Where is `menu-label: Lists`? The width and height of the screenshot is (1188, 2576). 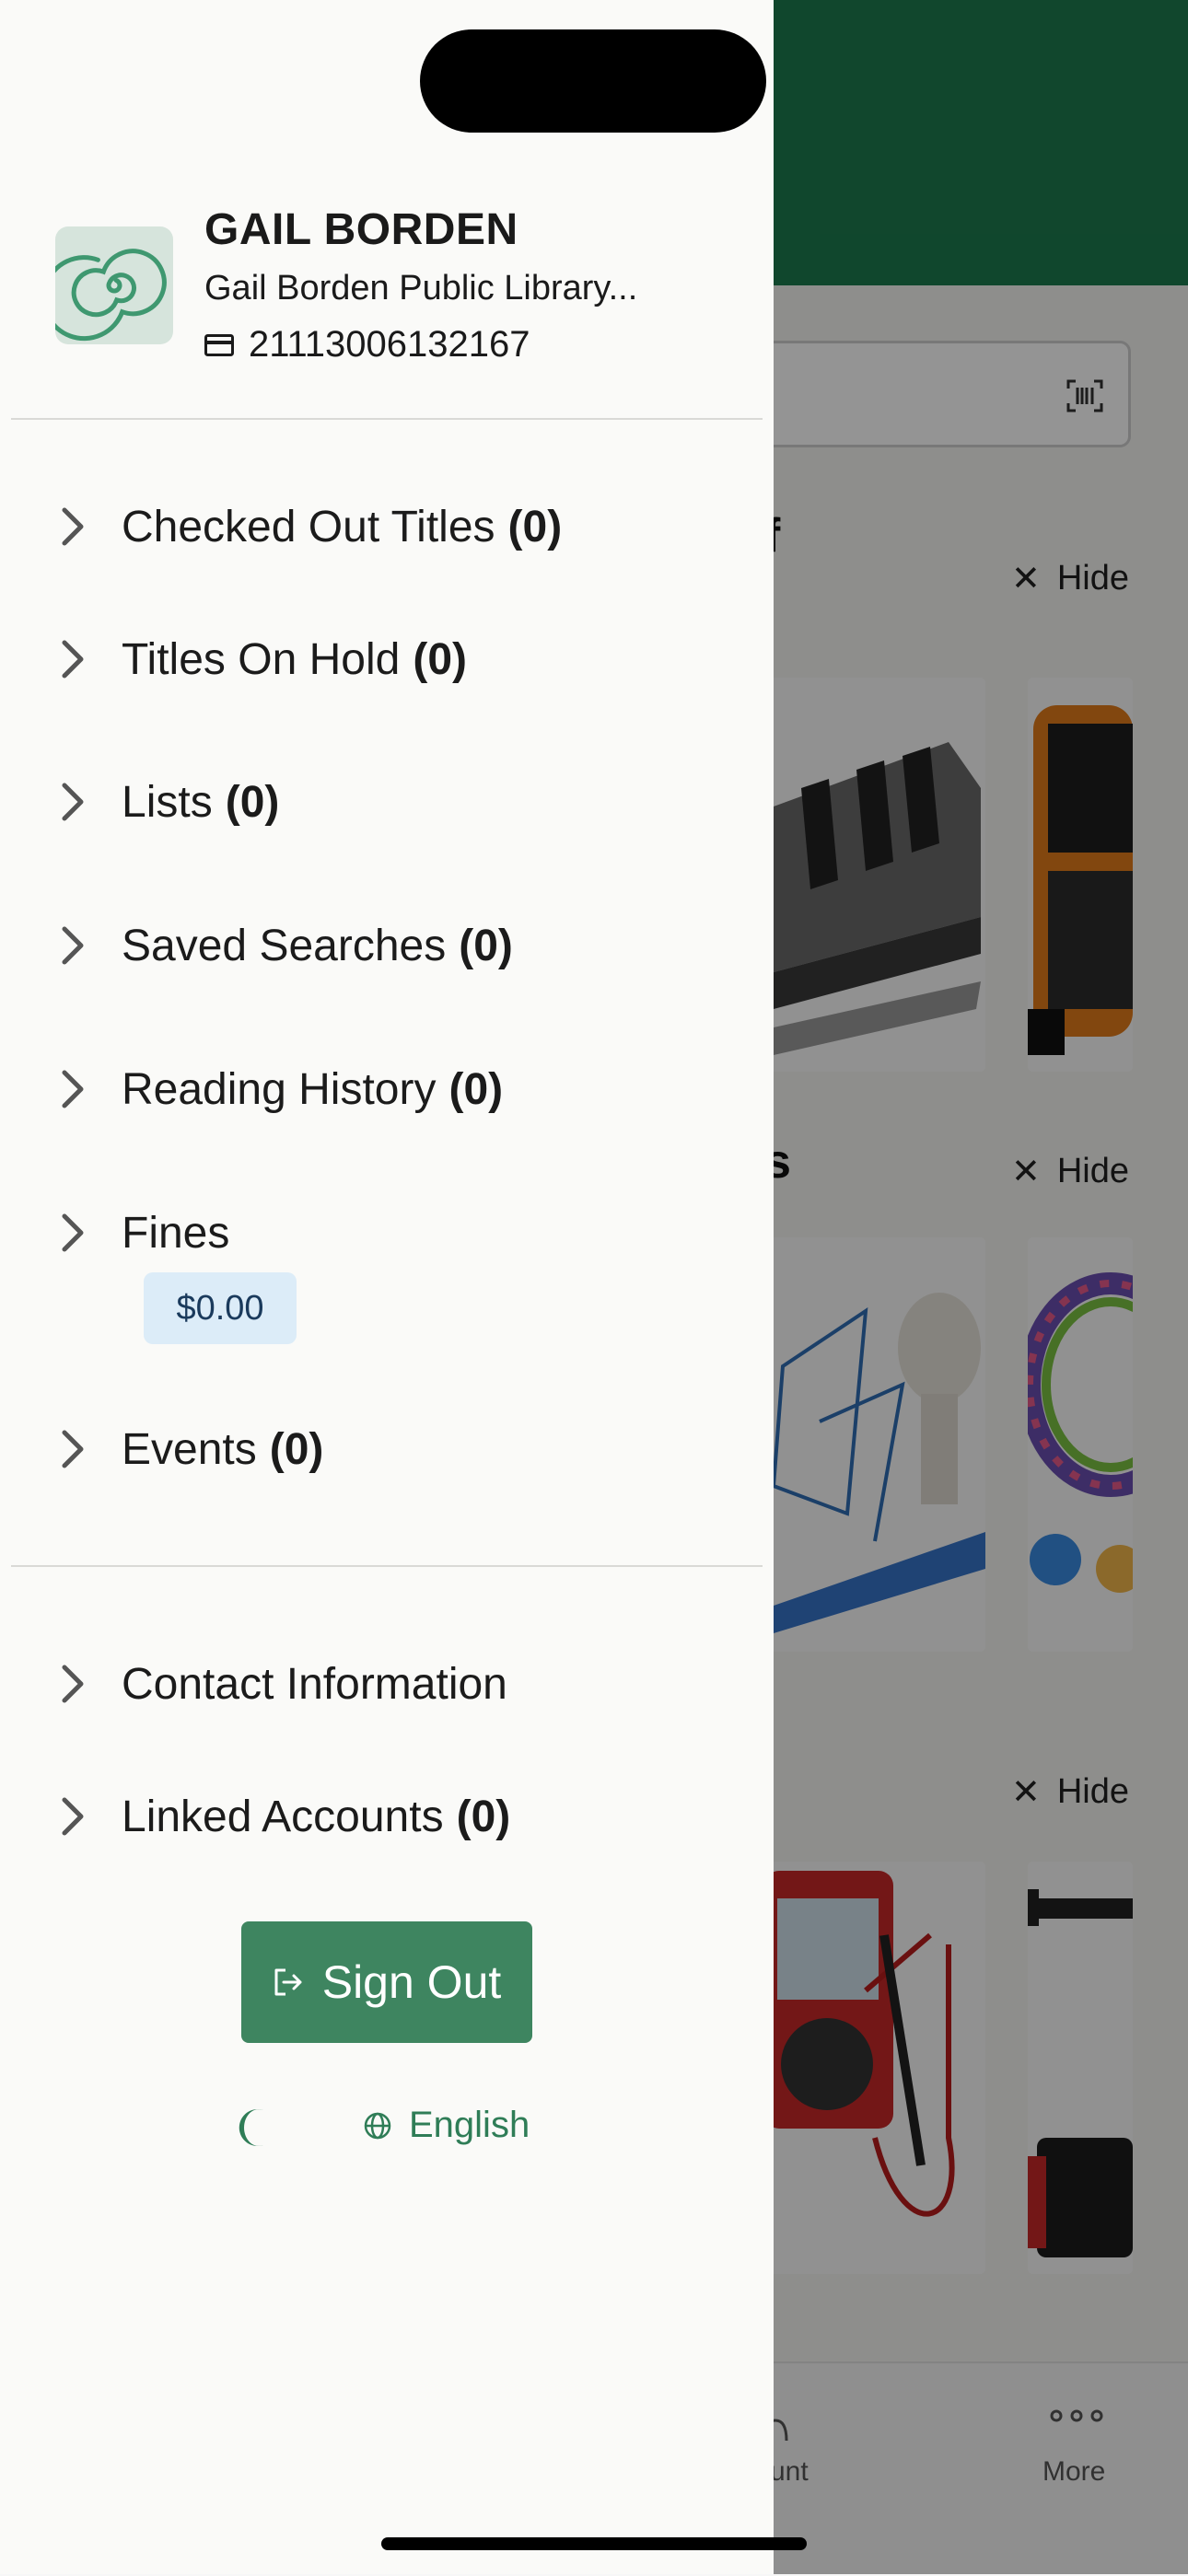 menu-label: Lists is located at coordinates (167, 802).